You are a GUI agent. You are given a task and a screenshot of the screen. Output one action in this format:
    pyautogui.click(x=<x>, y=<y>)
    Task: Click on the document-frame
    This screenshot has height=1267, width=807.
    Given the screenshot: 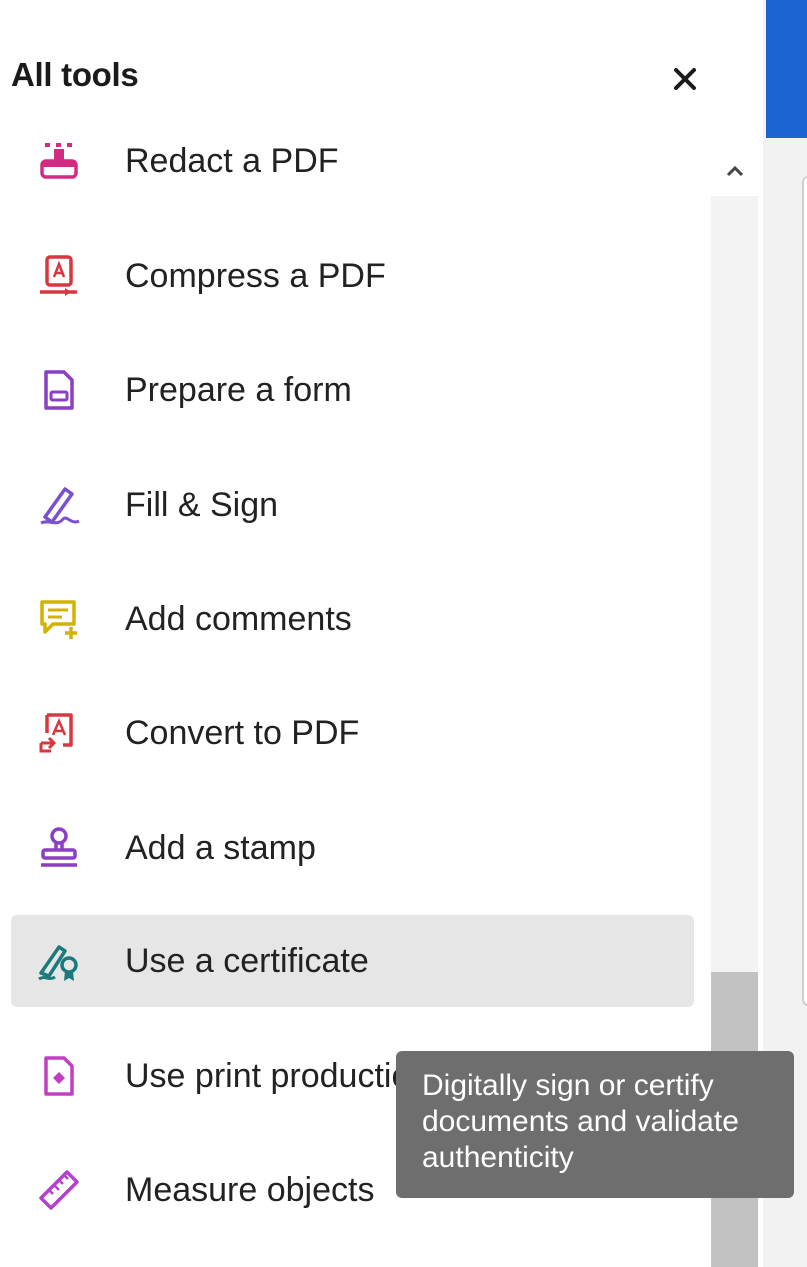 What is the action you would take?
    pyautogui.click(x=804, y=591)
    